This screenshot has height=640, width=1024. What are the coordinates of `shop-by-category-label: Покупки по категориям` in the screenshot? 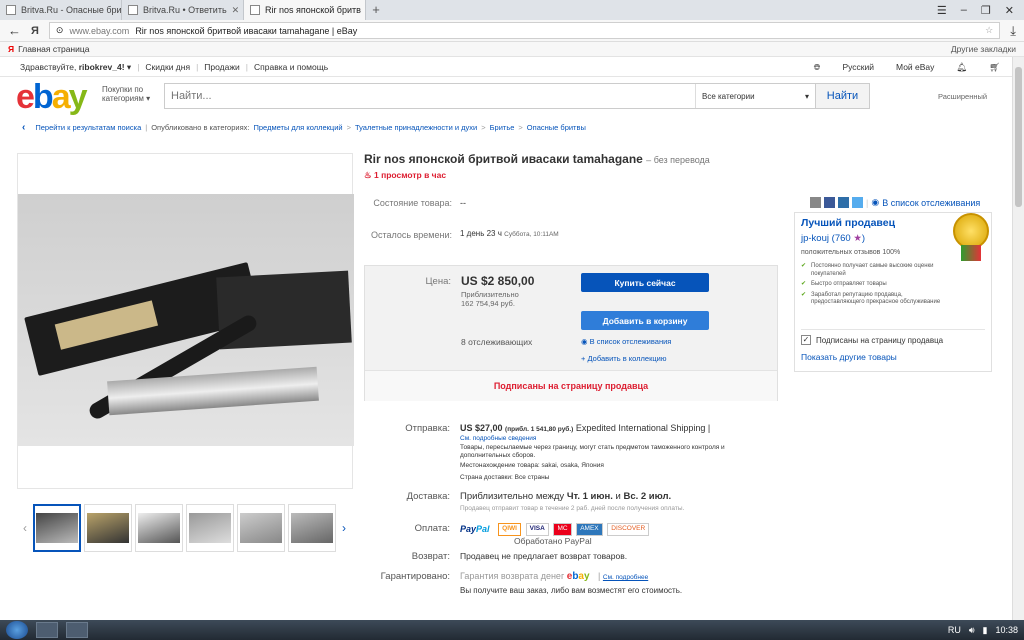 It's located at (123, 94).